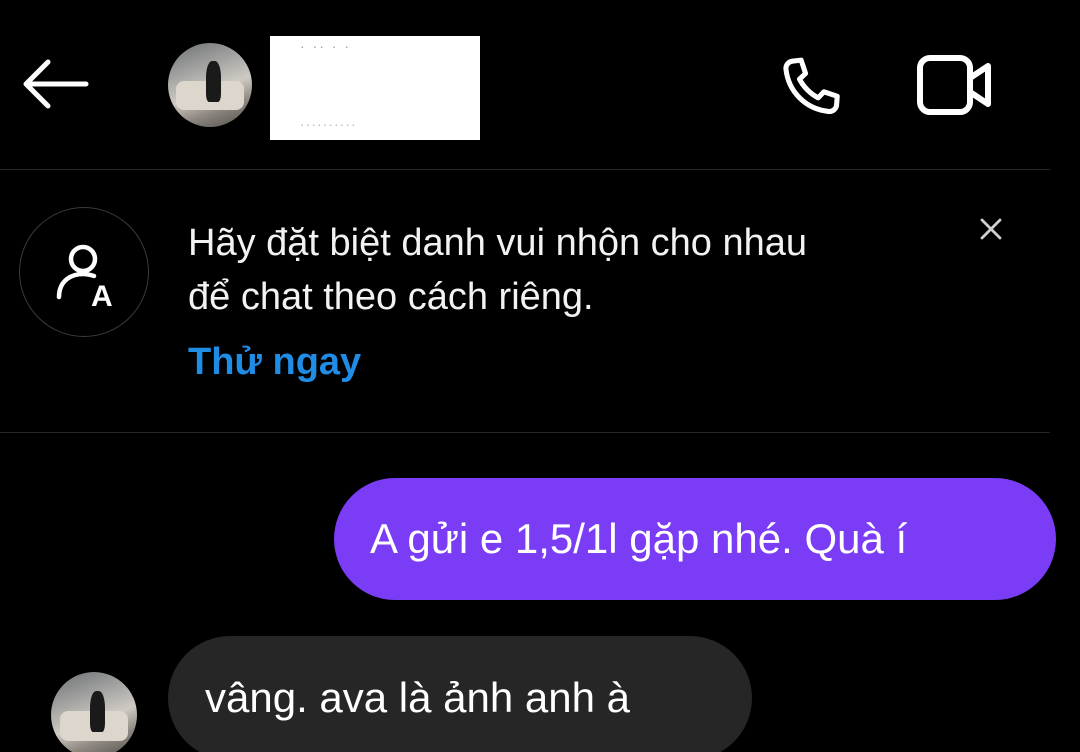  I want to click on nickname-prompt-line-1: Hãy đặt biệt danh vui nhộn cho nhau, so click(498, 243).